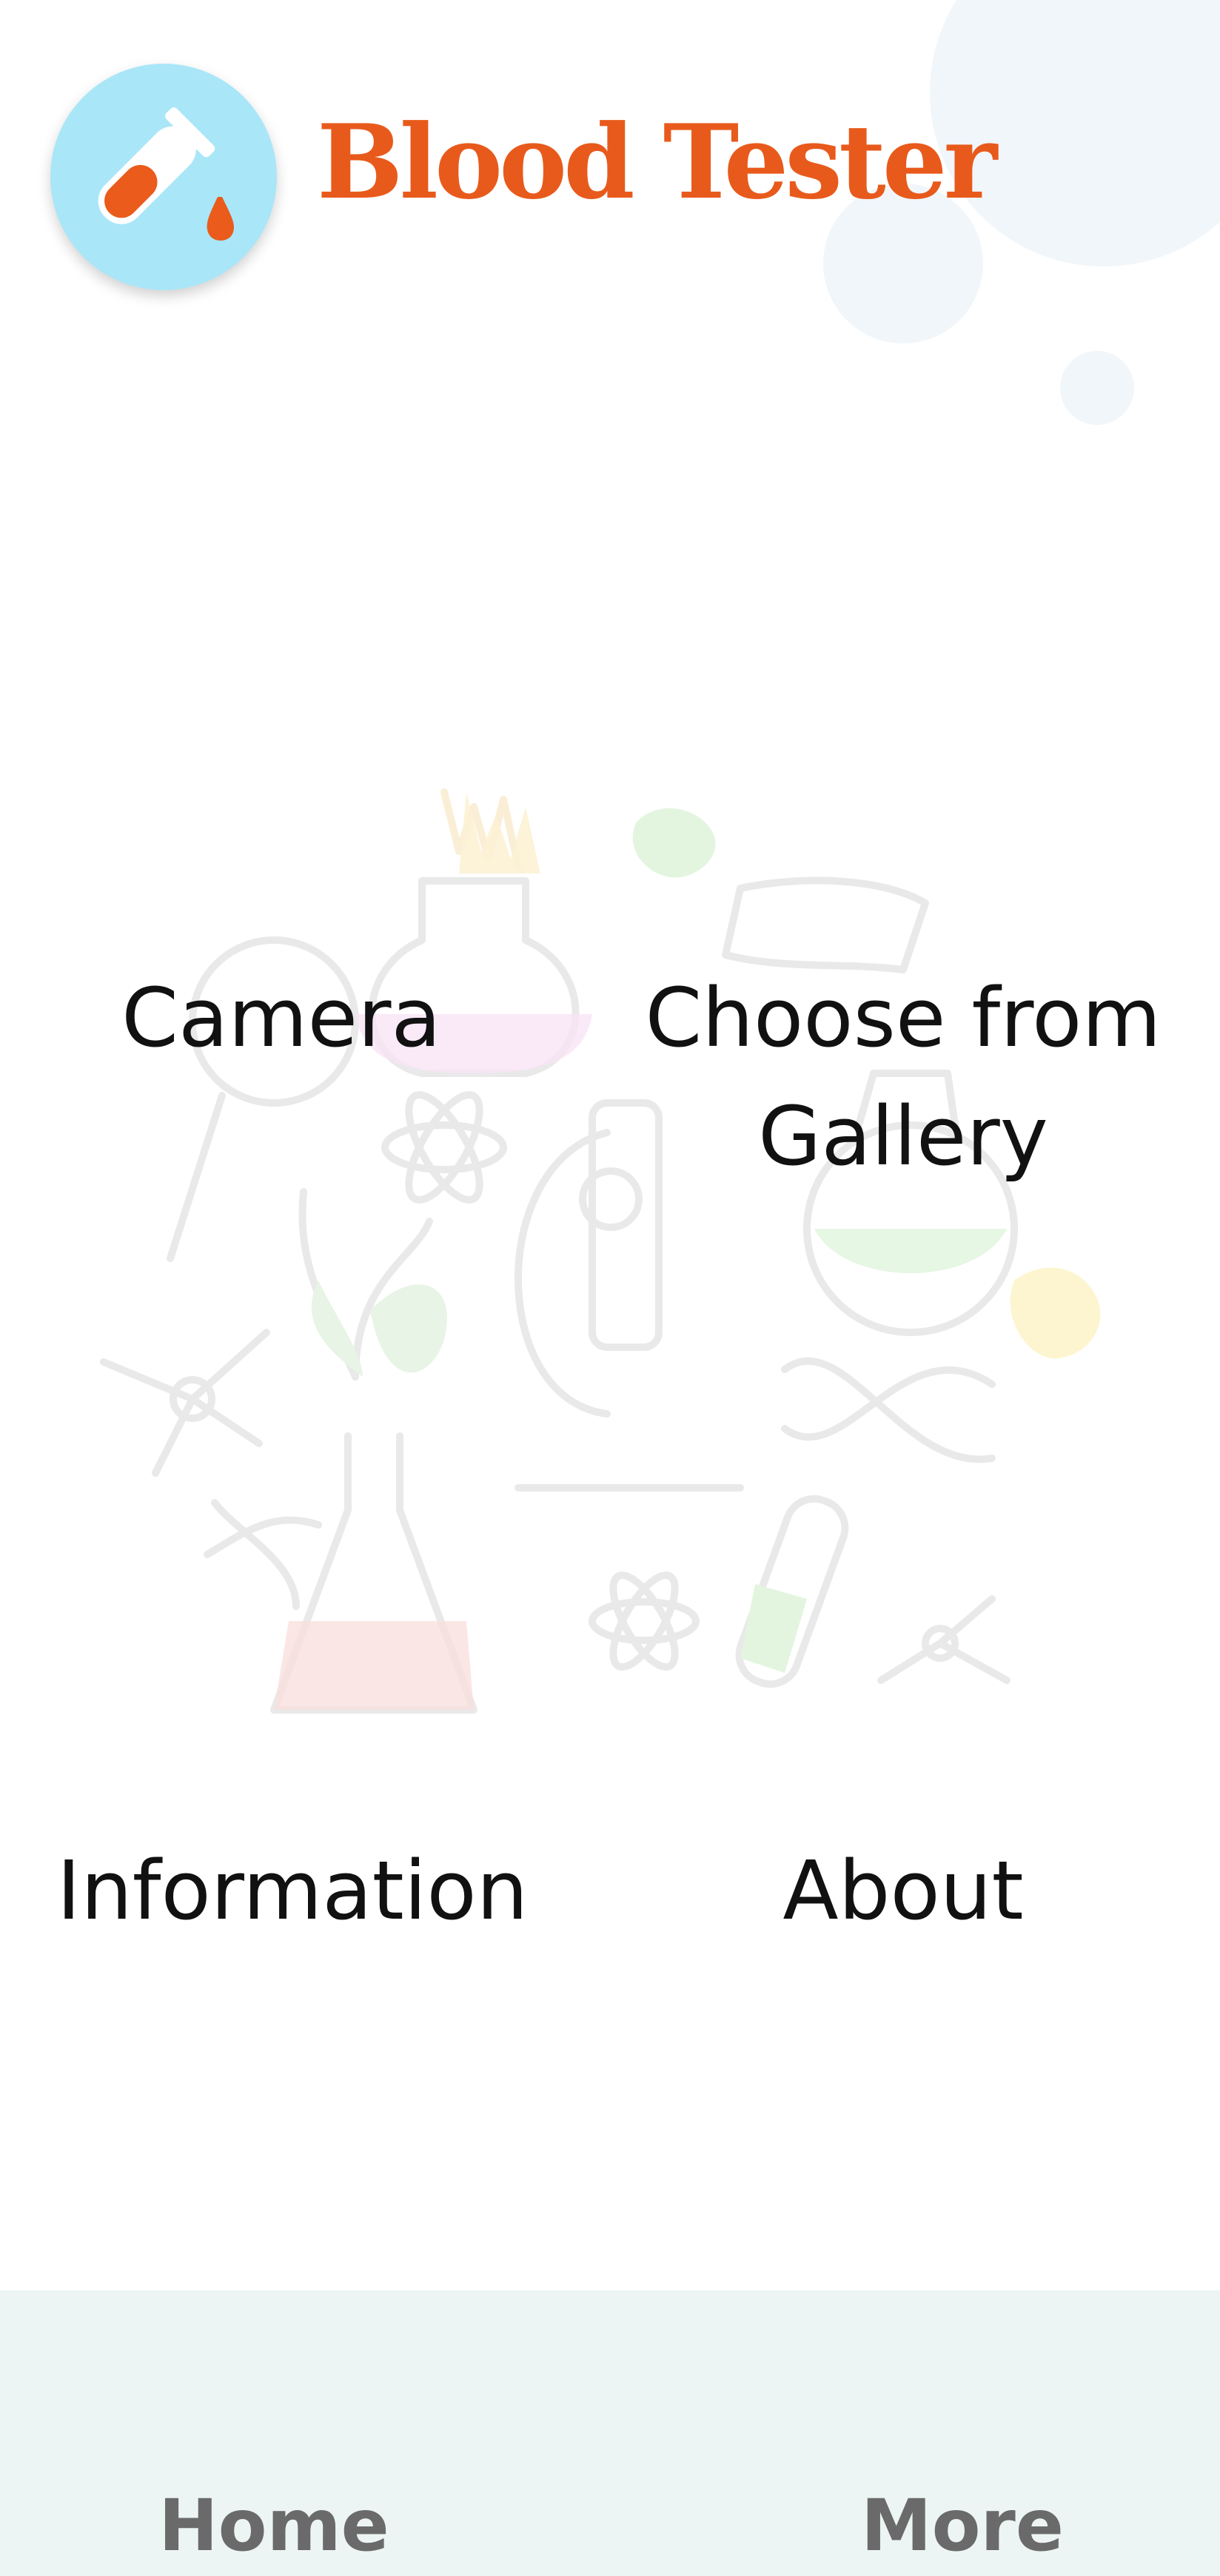  What do you see at coordinates (610, 2433) in the screenshot?
I see `bottom-navigation-bar: Home More` at bounding box center [610, 2433].